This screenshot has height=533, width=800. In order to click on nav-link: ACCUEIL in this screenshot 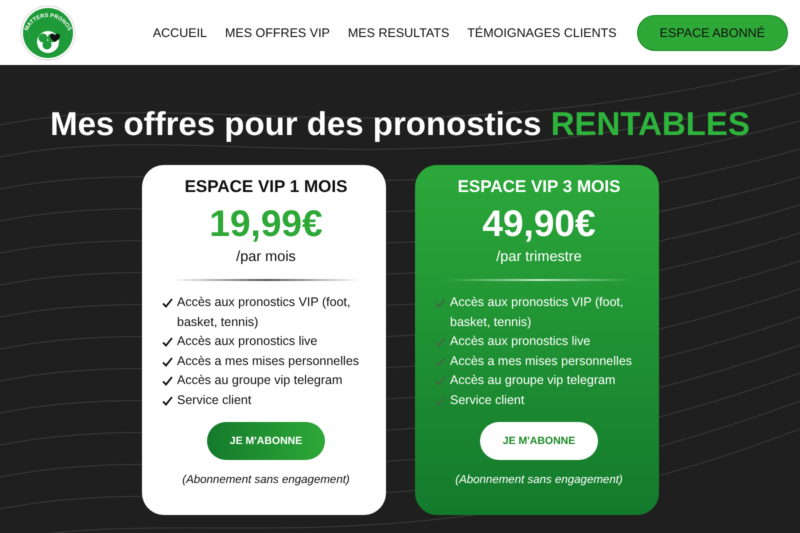, I will do `click(179, 33)`.